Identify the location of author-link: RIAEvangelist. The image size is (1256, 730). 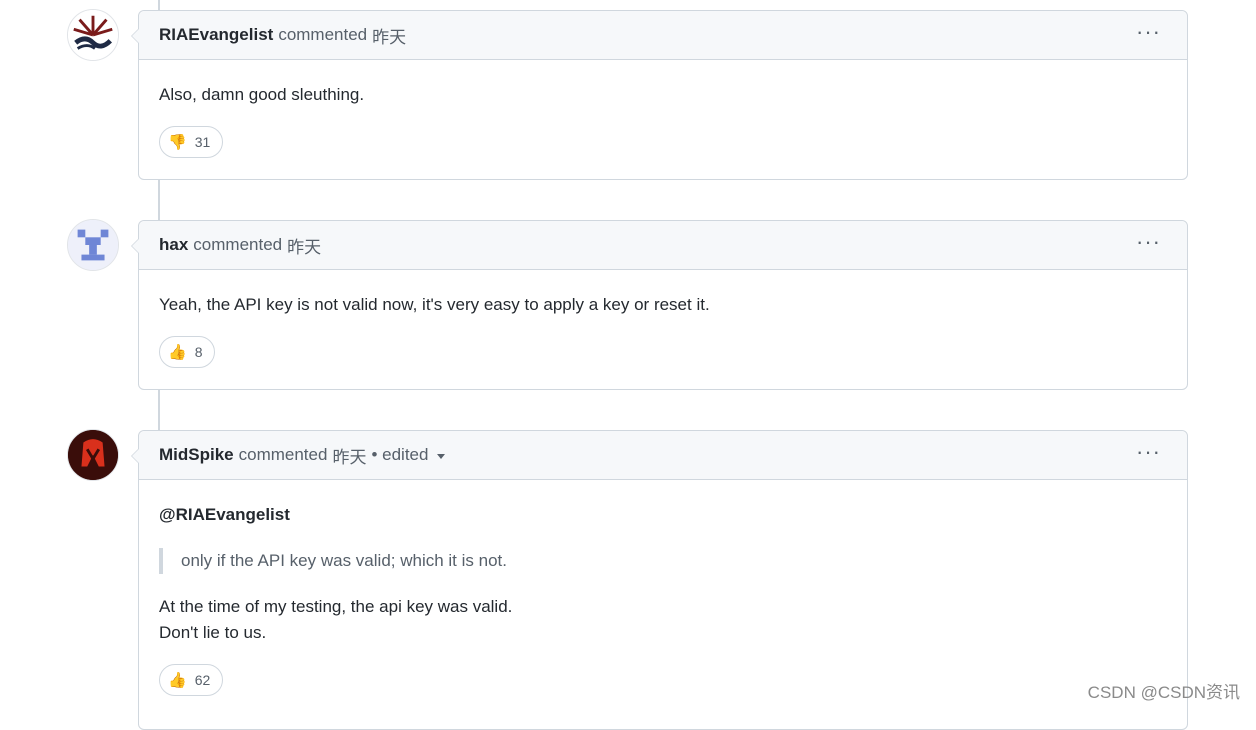
(216, 35).